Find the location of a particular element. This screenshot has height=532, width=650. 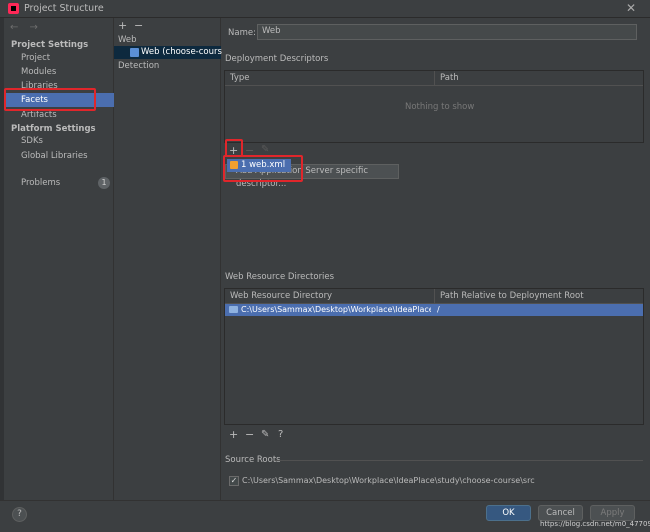

edit-resource-icon: ✎ is located at coordinates (265, 434).